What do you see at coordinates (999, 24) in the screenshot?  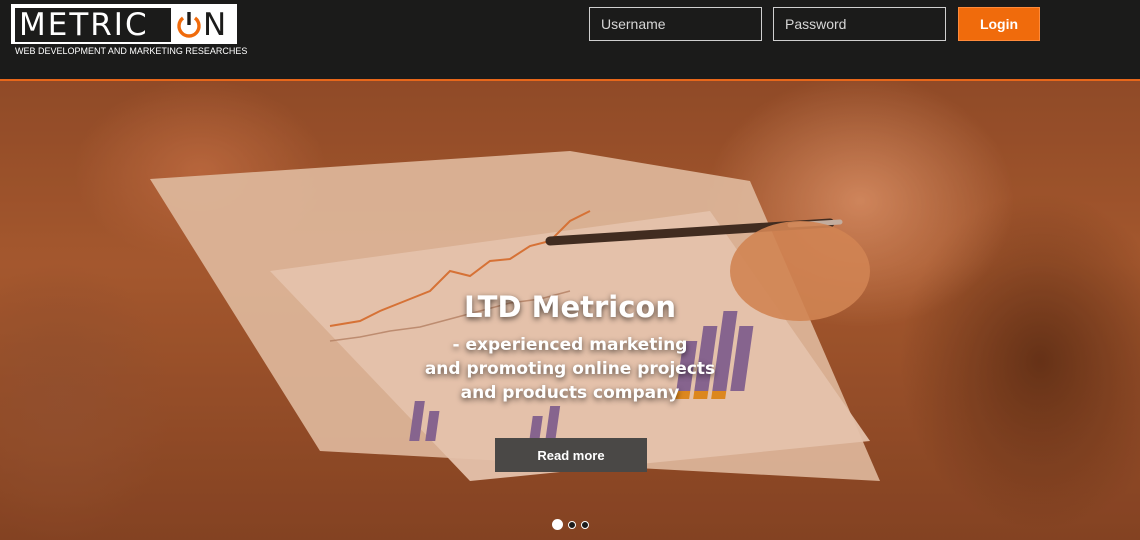 I see `login-button: Login` at bounding box center [999, 24].